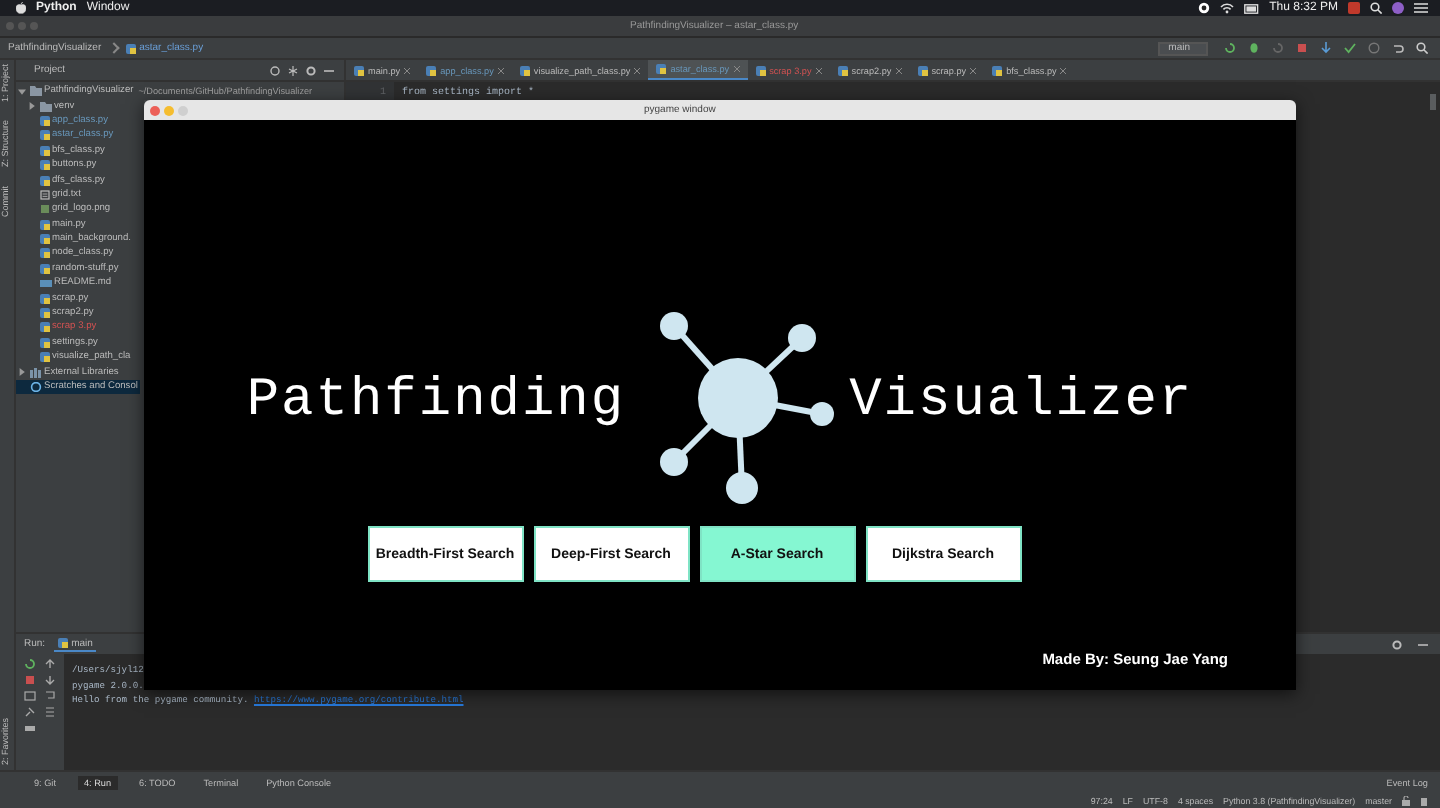 This screenshot has width=1440, height=808. What do you see at coordinates (1350, 48) in the screenshot?
I see `check-icon` at bounding box center [1350, 48].